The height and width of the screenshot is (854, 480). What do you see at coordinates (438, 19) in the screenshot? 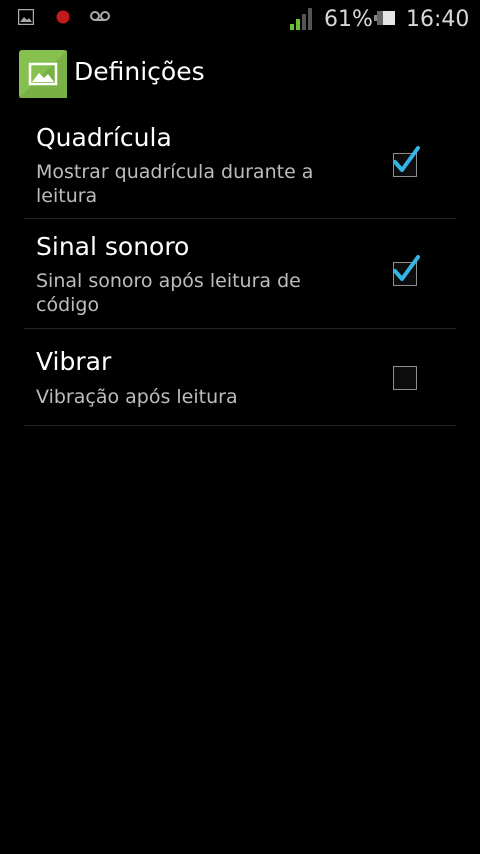
I see `clock: 16:40` at bounding box center [438, 19].